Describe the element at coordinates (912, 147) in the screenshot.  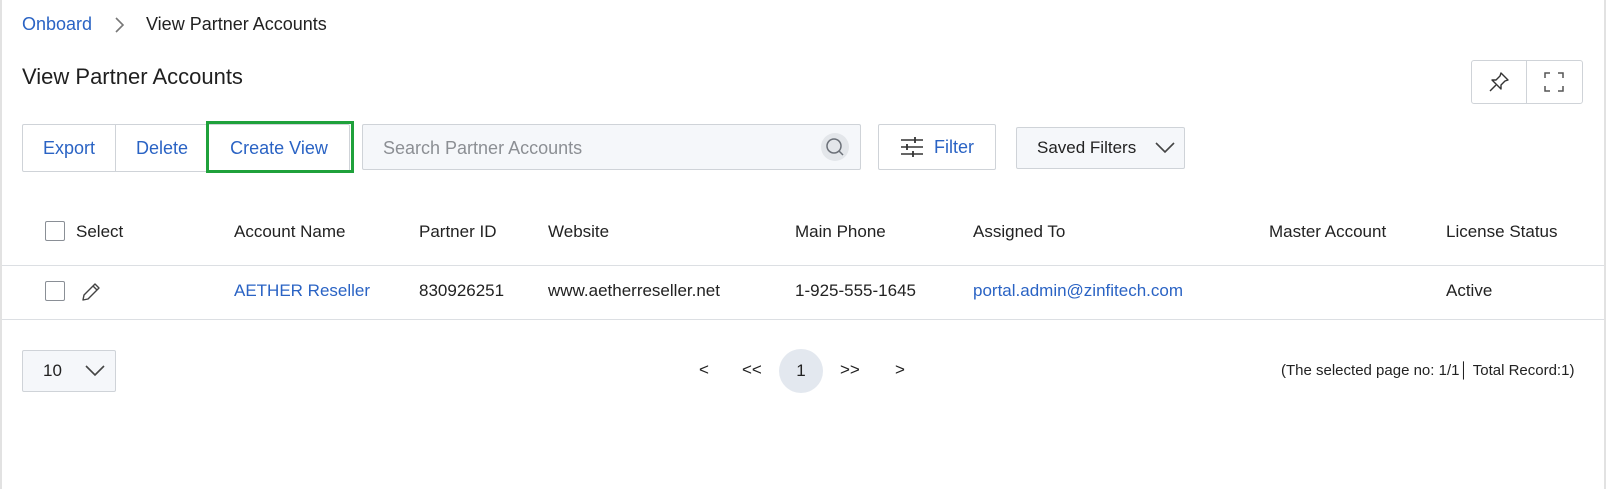
I see `sliders-icon` at that location.